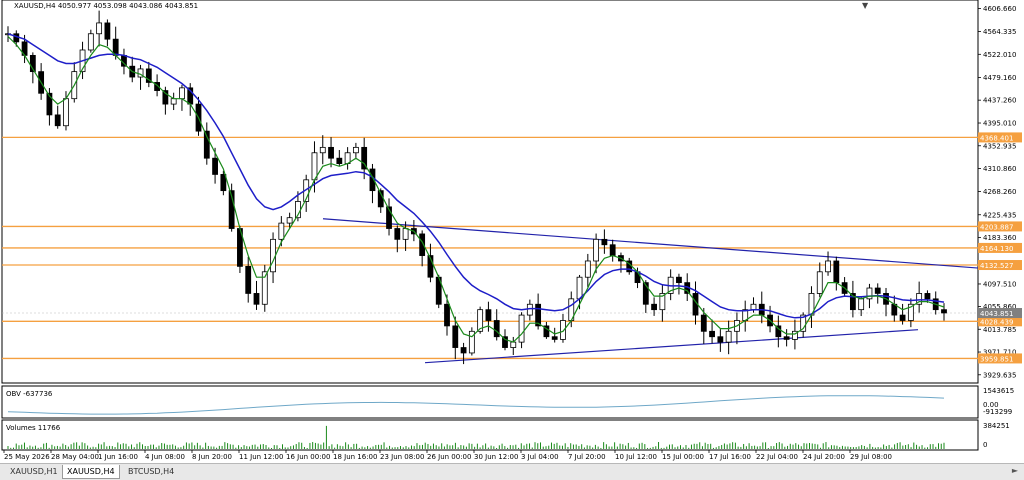  Describe the element at coordinates (996, 138) in the screenshot. I see `level-label-0: 4368.401` at that location.